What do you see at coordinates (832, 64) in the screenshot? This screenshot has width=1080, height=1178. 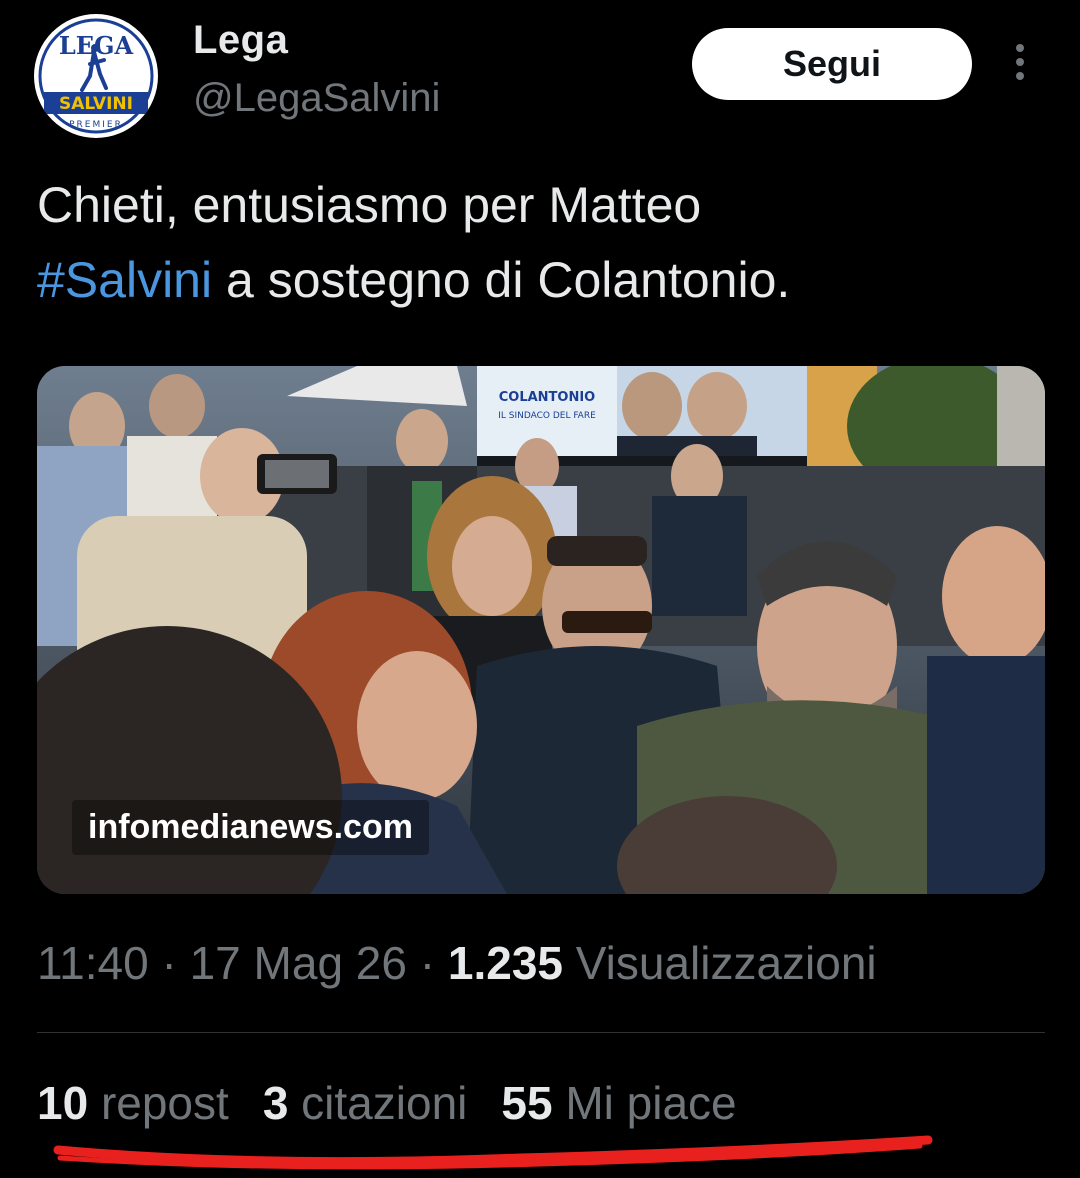 I see `follow-button: Segui` at bounding box center [832, 64].